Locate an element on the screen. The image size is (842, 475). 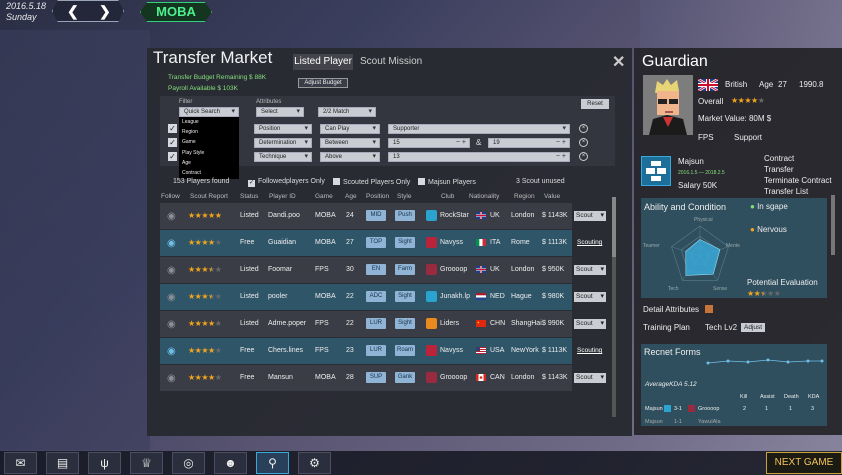
filter-row3-checkbox: ✓ is located at coordinates (172, 156).